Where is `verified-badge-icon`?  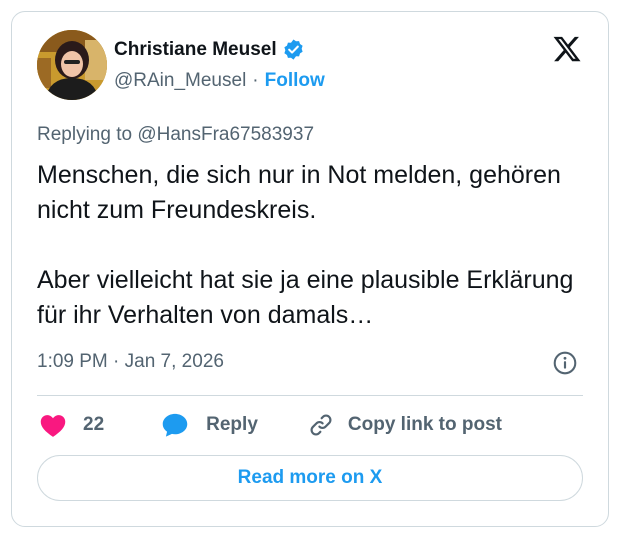 verified-badge-icon is located at coordinates (293, 49).